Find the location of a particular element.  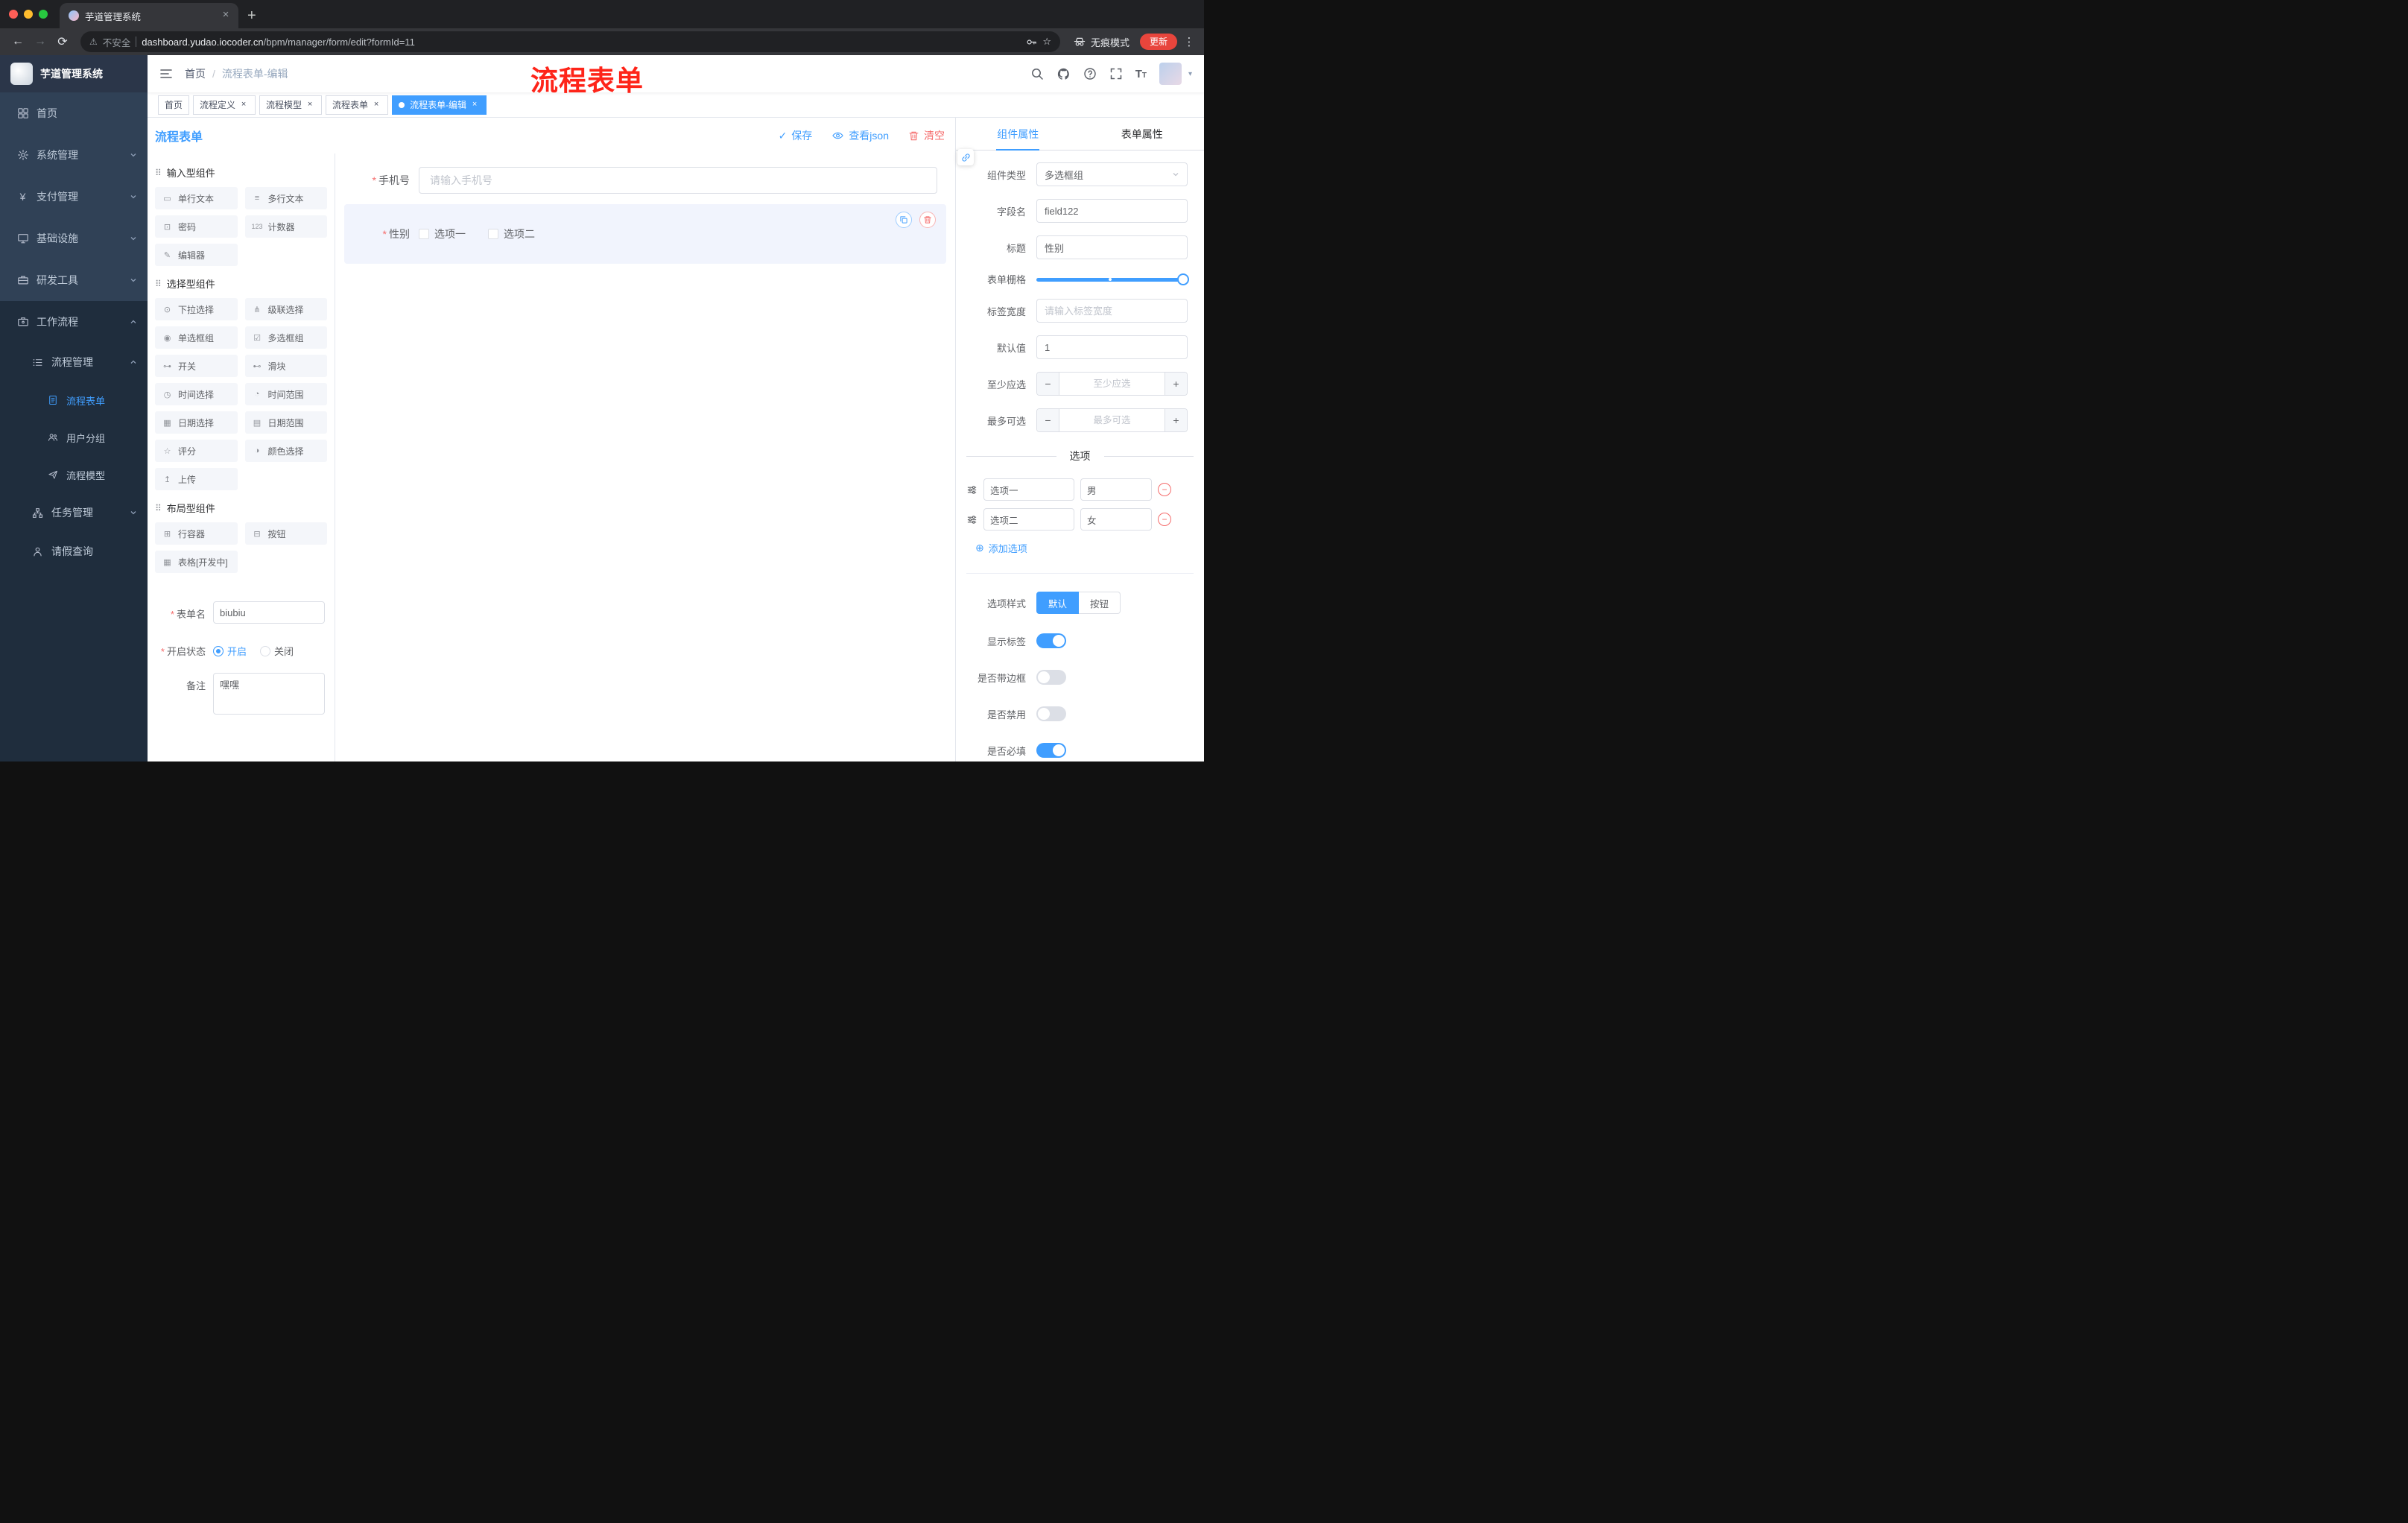

status-off-radio: 关闭 is located at coordinates (277, 651).